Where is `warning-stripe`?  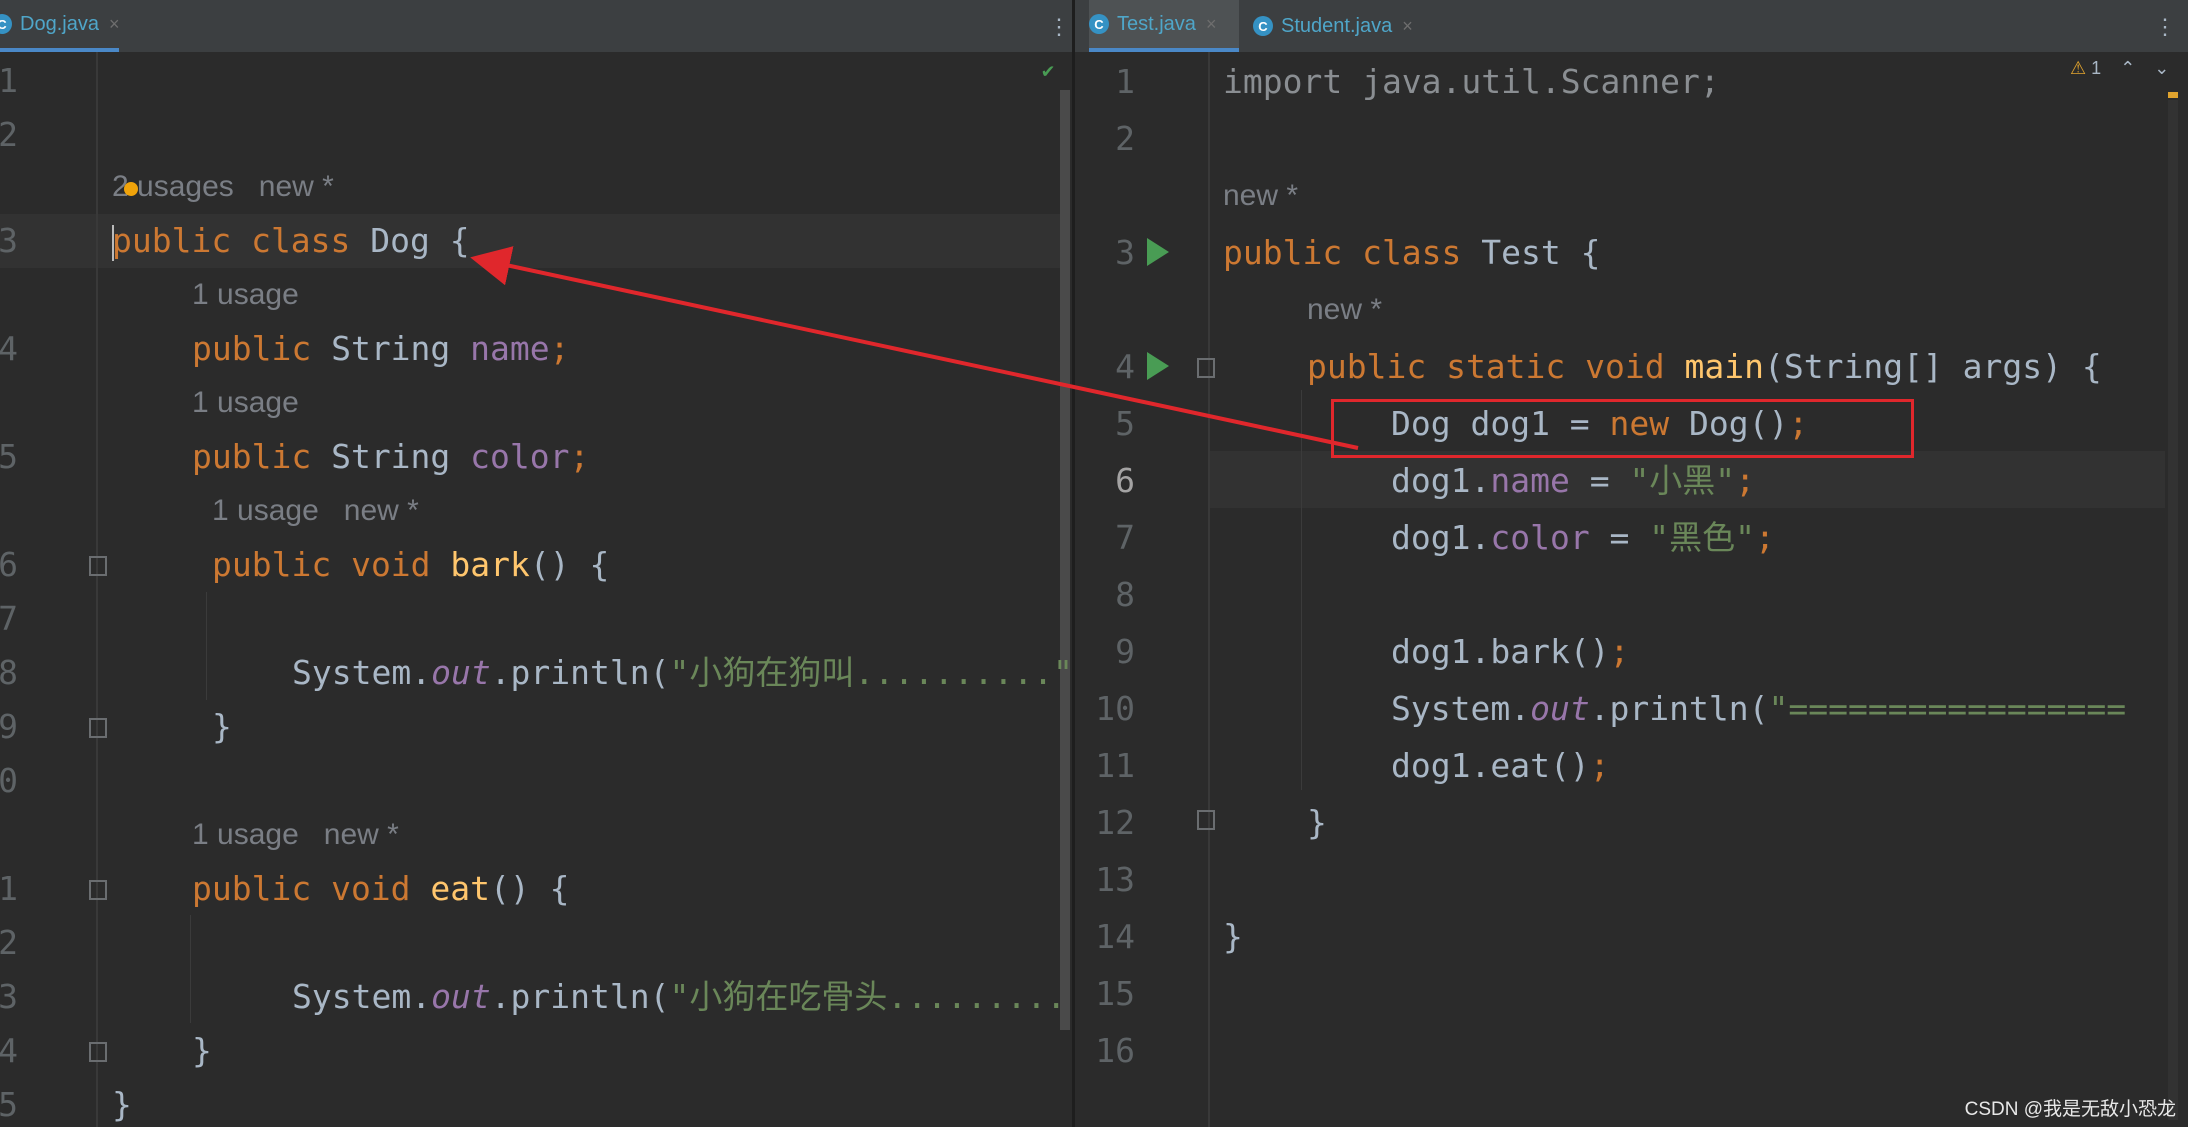
warning-stripe is located at coordinates (2173, 95).